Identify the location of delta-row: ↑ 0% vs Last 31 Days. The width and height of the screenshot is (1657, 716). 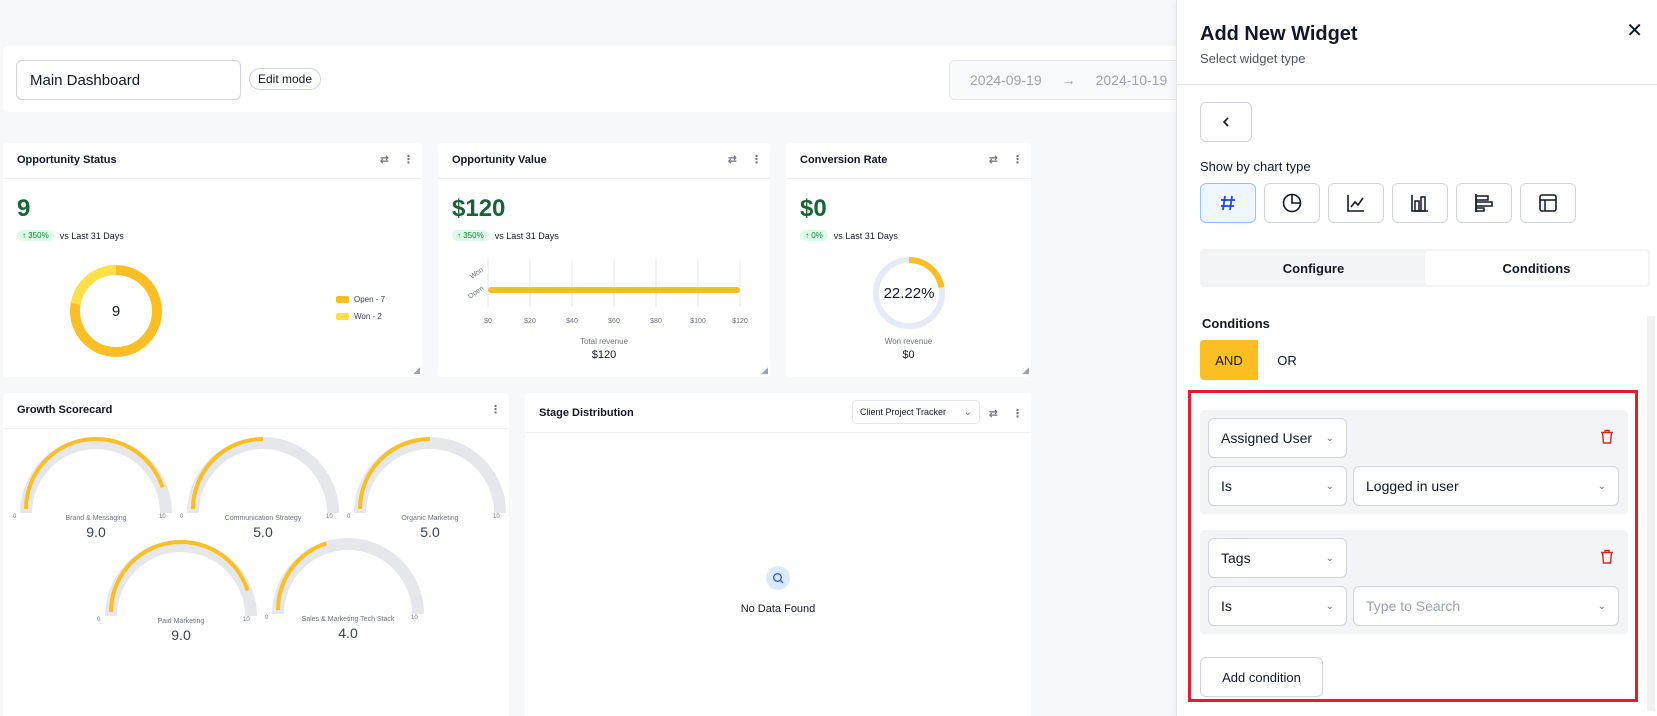
(849, 235).